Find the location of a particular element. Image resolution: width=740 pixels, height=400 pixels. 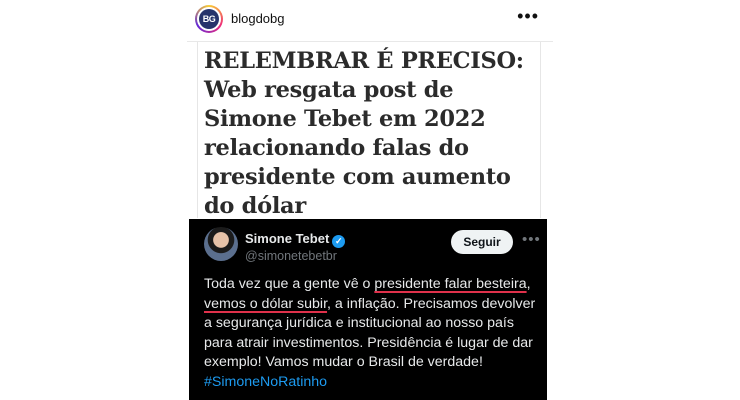

tweet-author-name: Simone Tebet ✓ is located at coordinates (295, 239).